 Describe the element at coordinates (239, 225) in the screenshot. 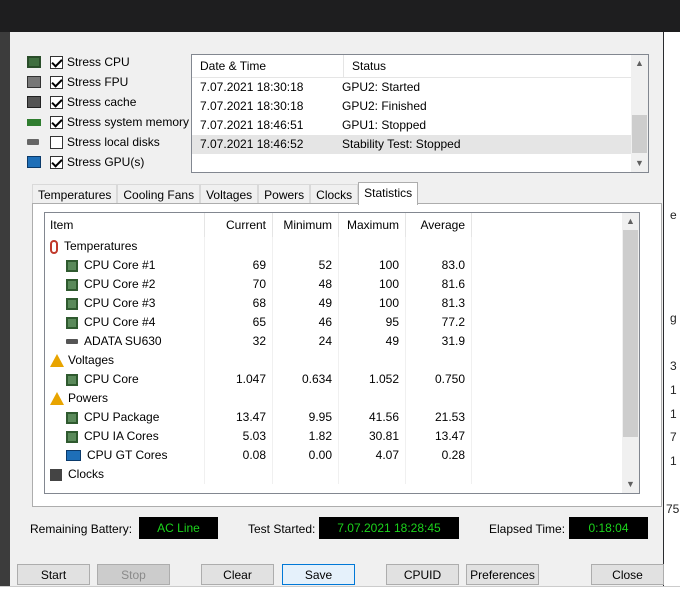

I see `column-header-current: Current` at that location.